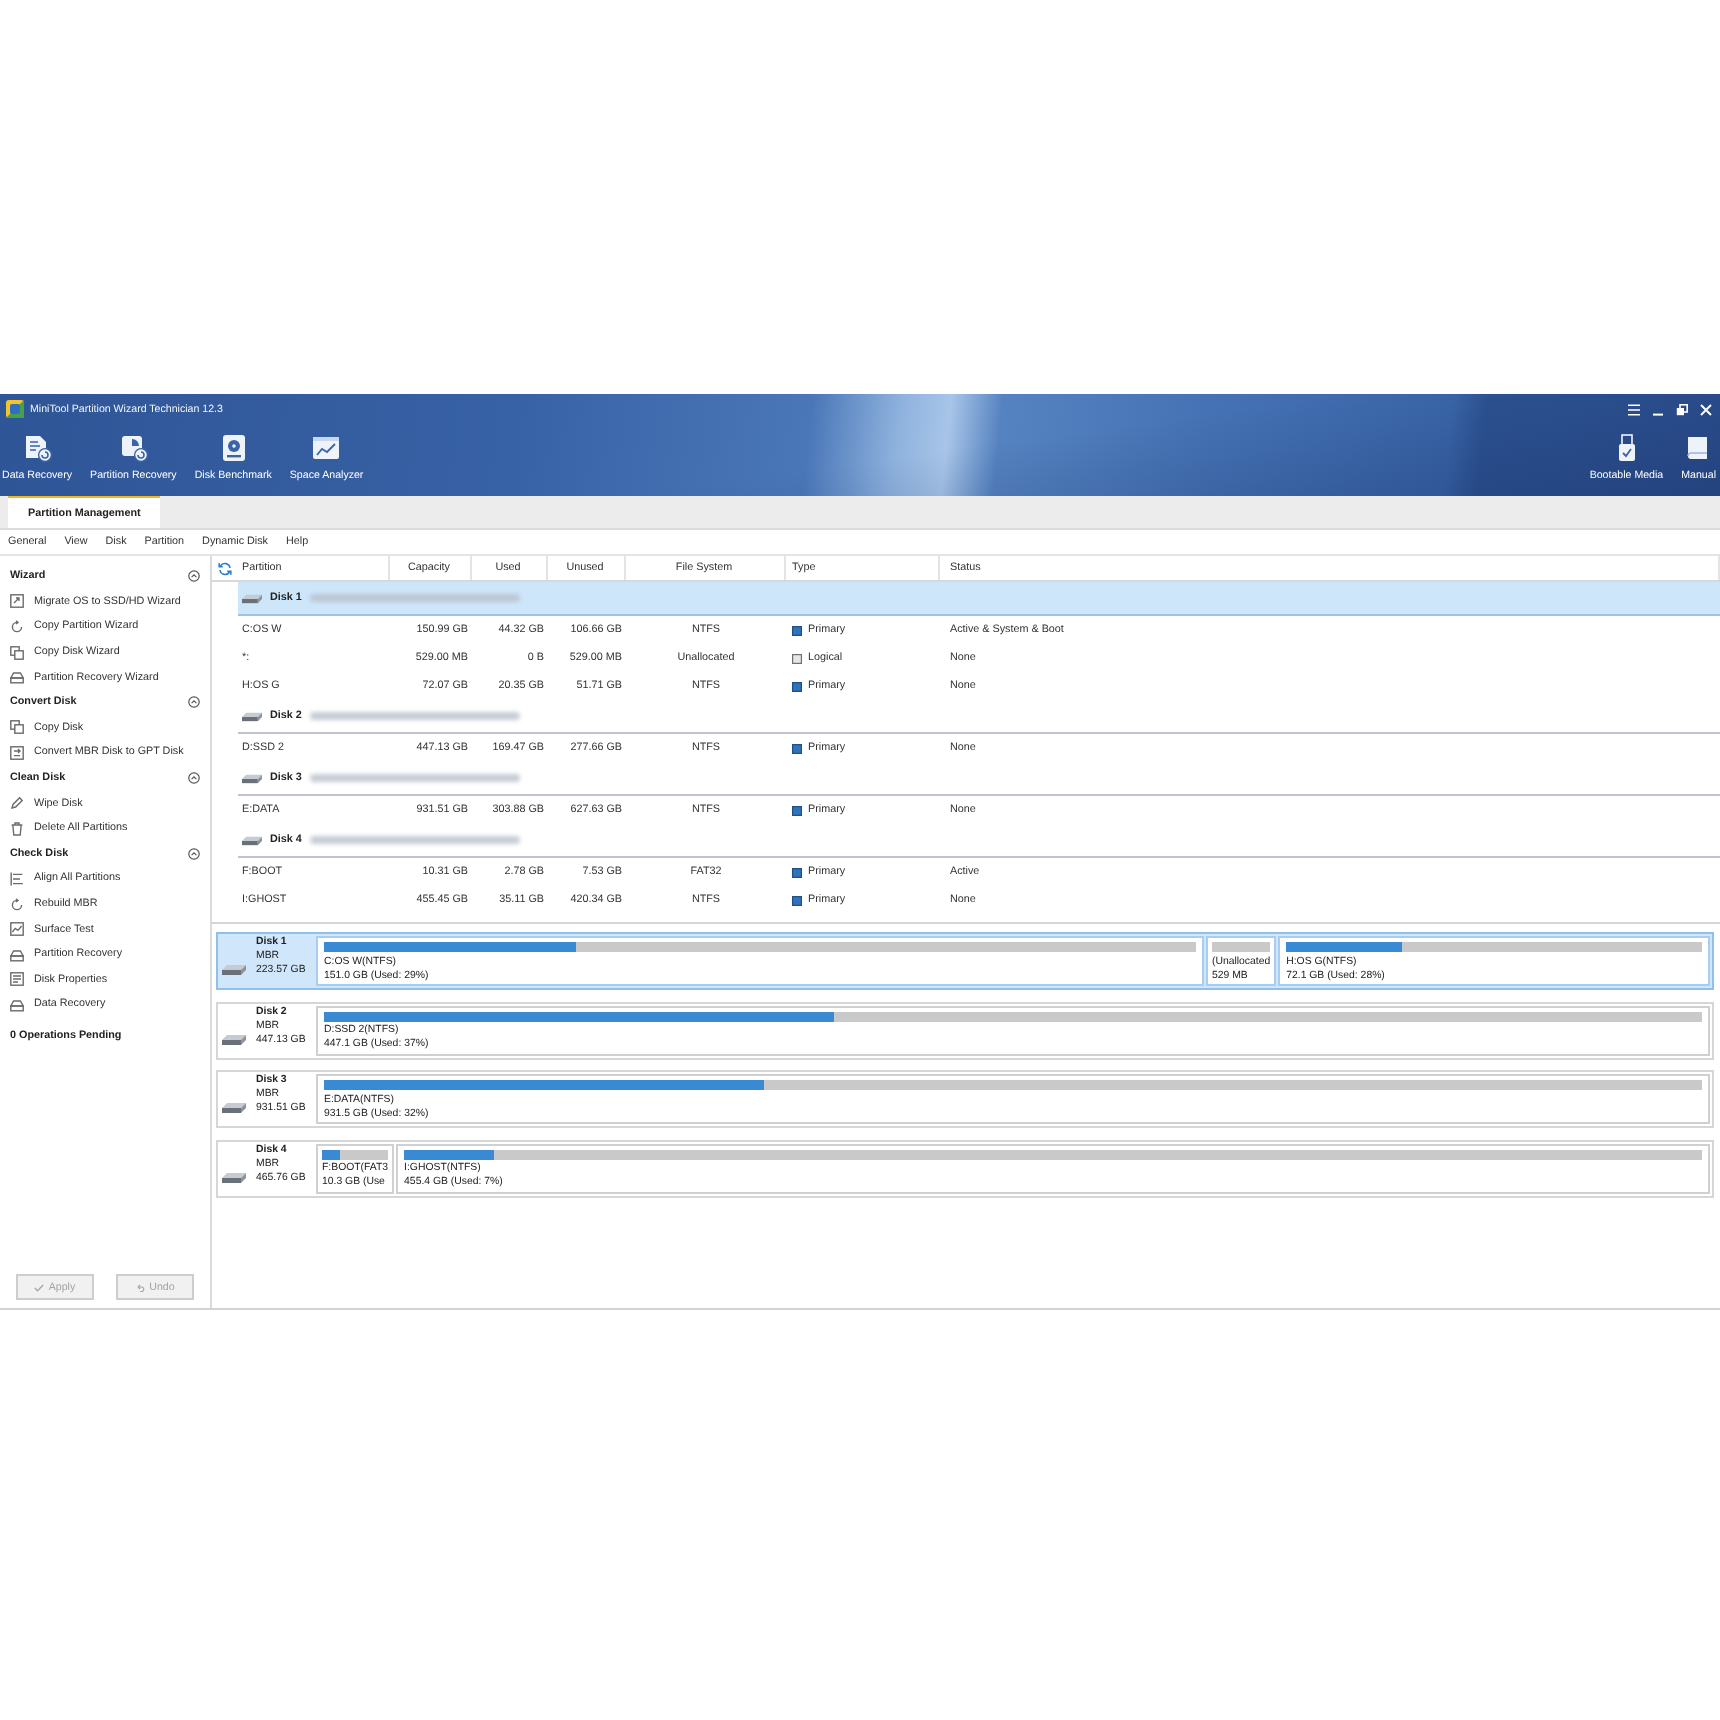 The height and width of the screenshot is (1720, 1720). What do you see at coordinates (1706, 409) in the screenshot?
I see `close-icon` at bounding box center [1706, 409].